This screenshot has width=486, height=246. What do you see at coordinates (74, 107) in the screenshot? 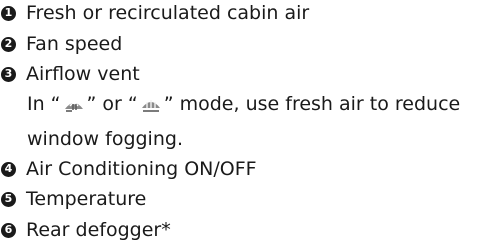
I see `windshield-defrost-floor-icon` at bounding box center [74, 107].